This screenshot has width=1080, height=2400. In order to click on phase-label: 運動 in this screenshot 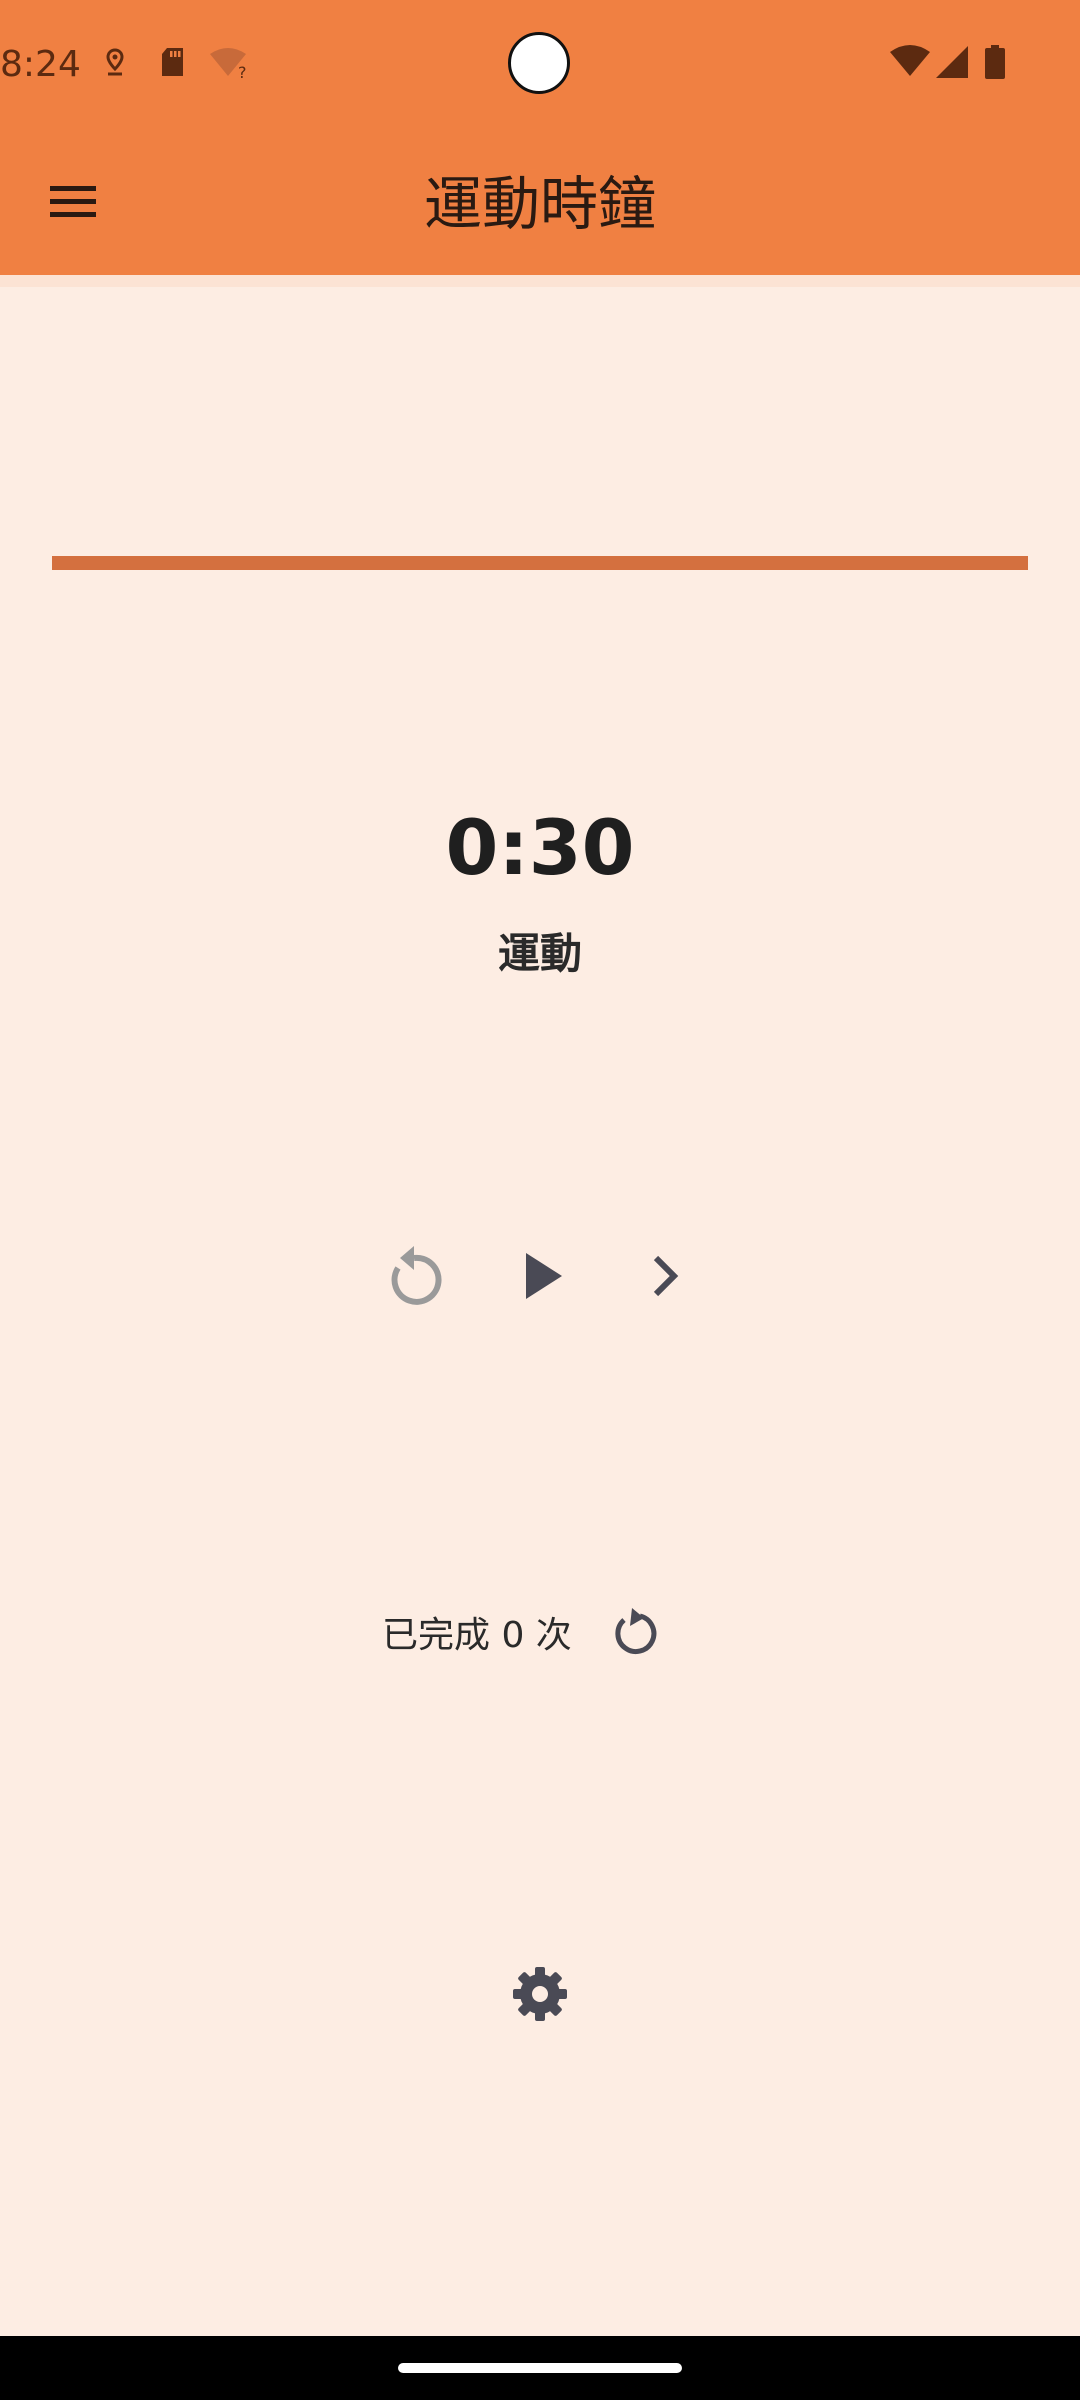, I will do `click(539, 953)`.